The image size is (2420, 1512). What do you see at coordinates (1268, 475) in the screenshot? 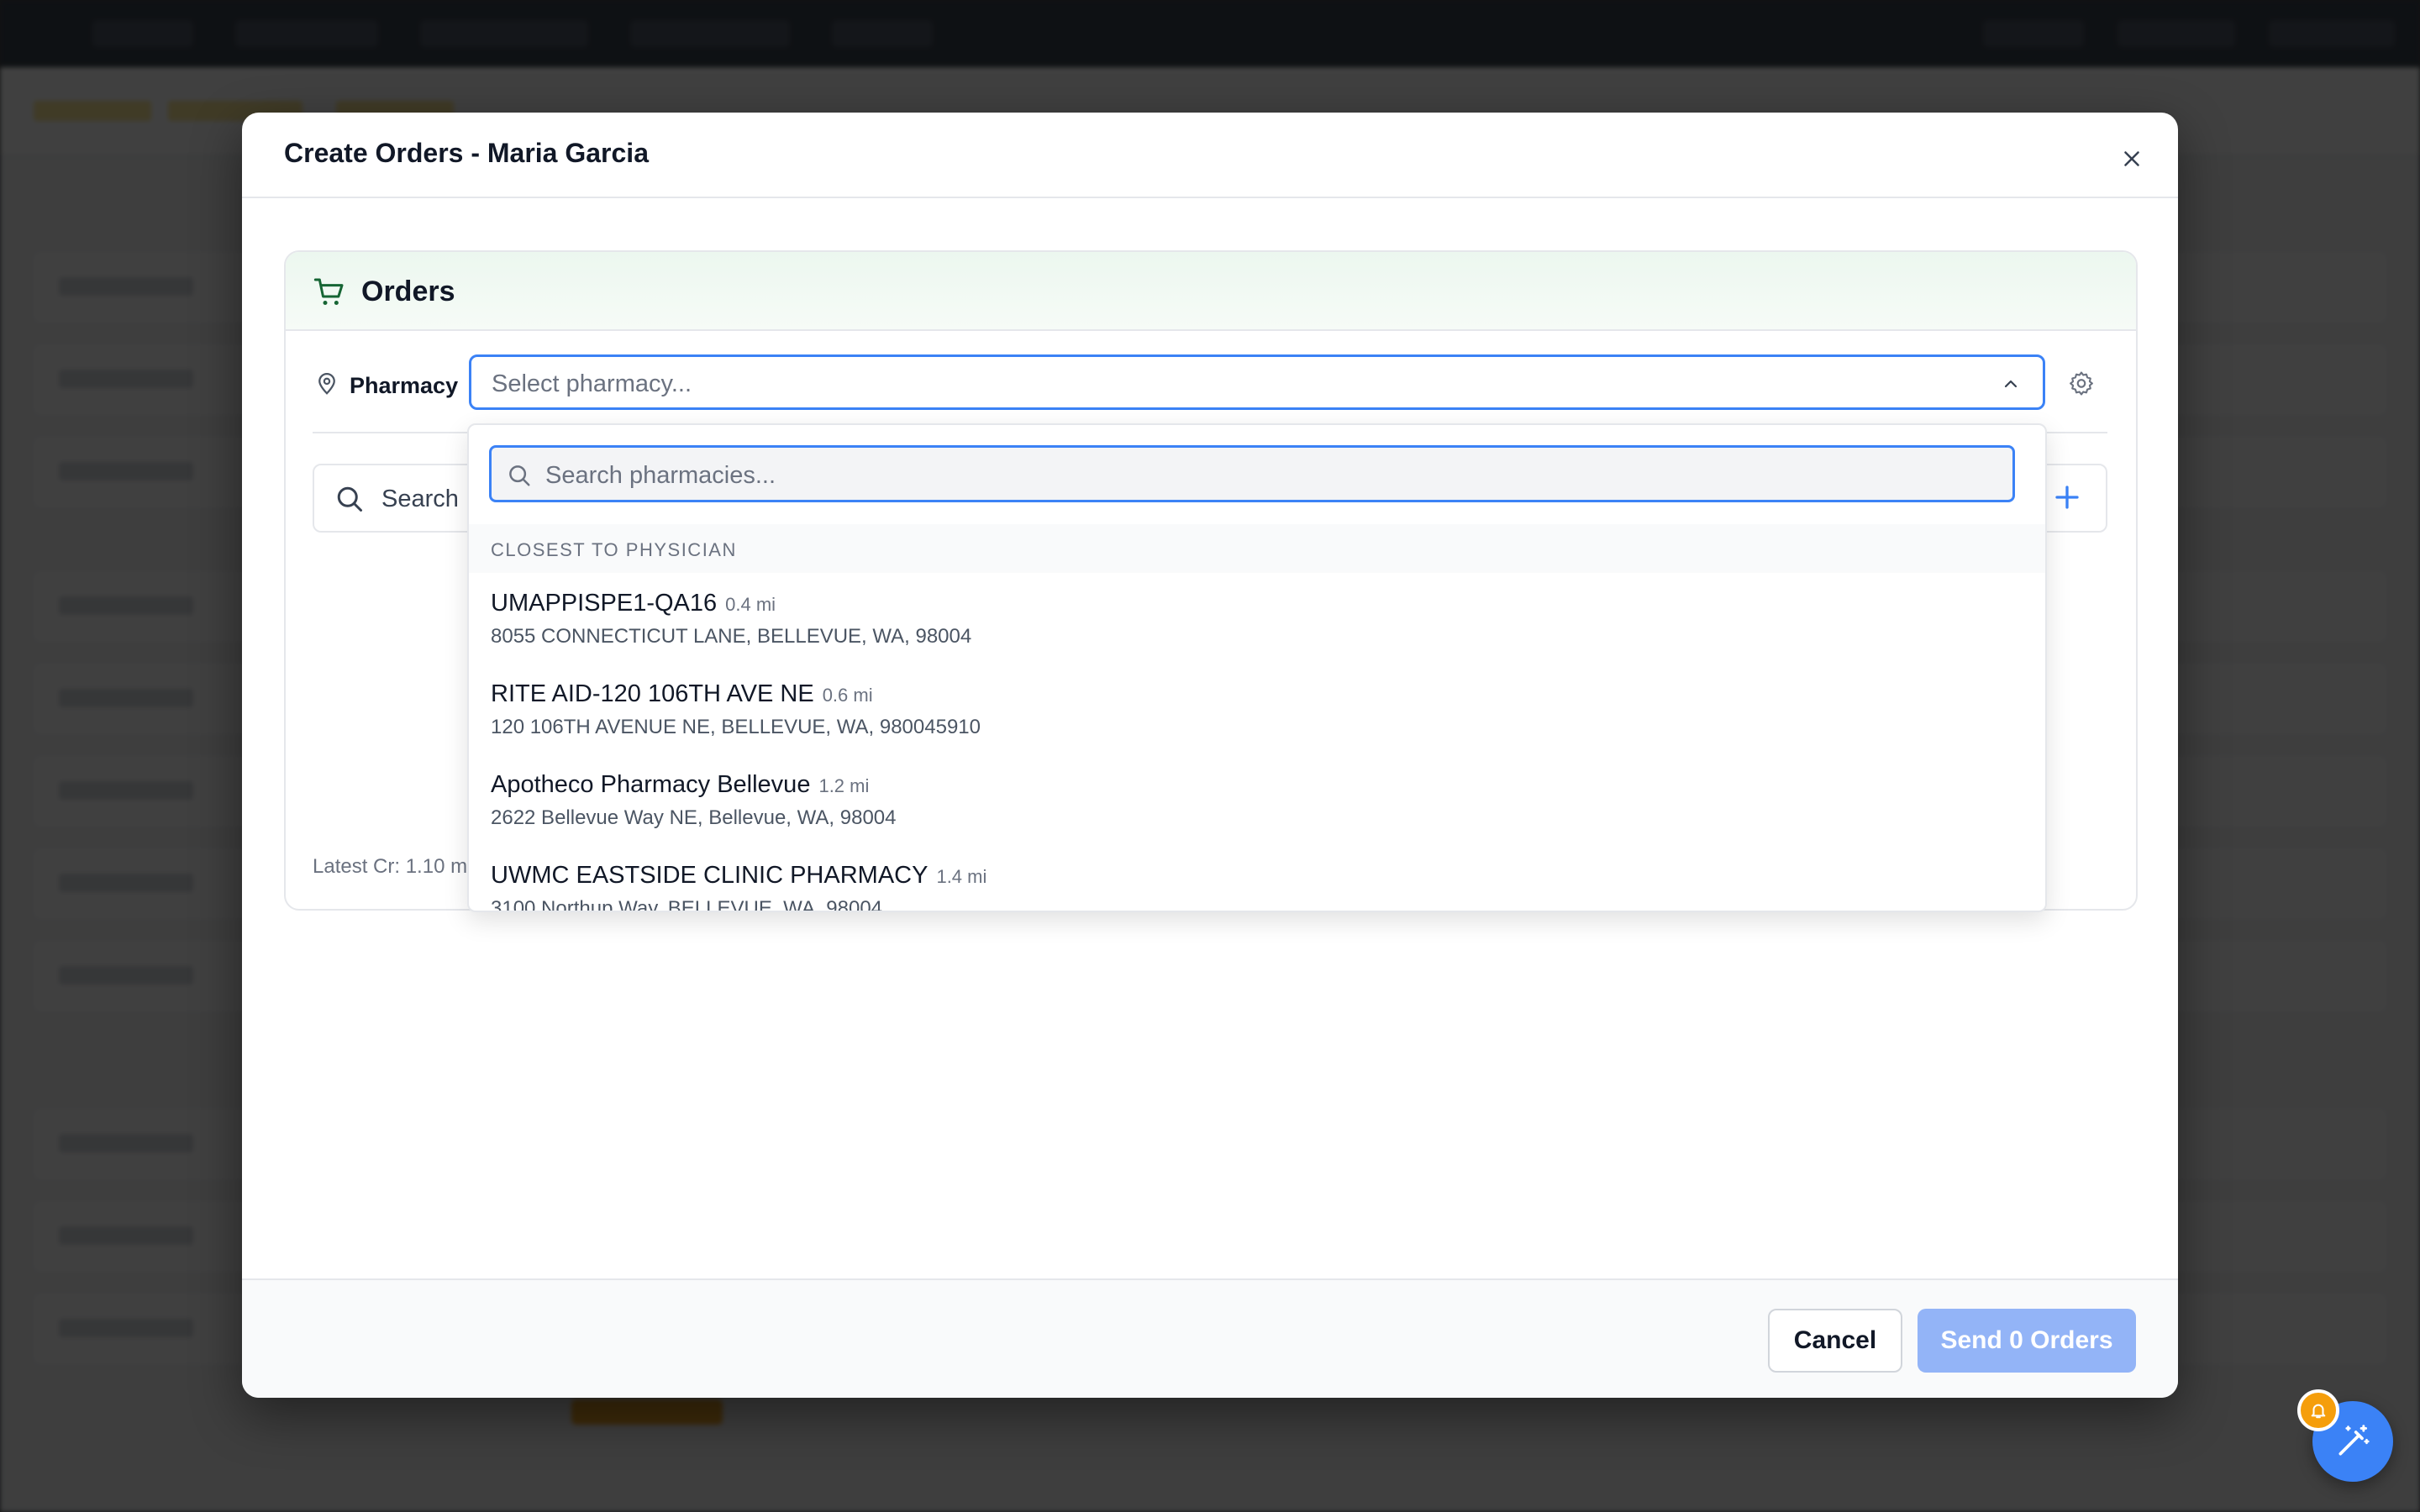
I see `pharmacy-search-input` at bounding box center [1268, 475].